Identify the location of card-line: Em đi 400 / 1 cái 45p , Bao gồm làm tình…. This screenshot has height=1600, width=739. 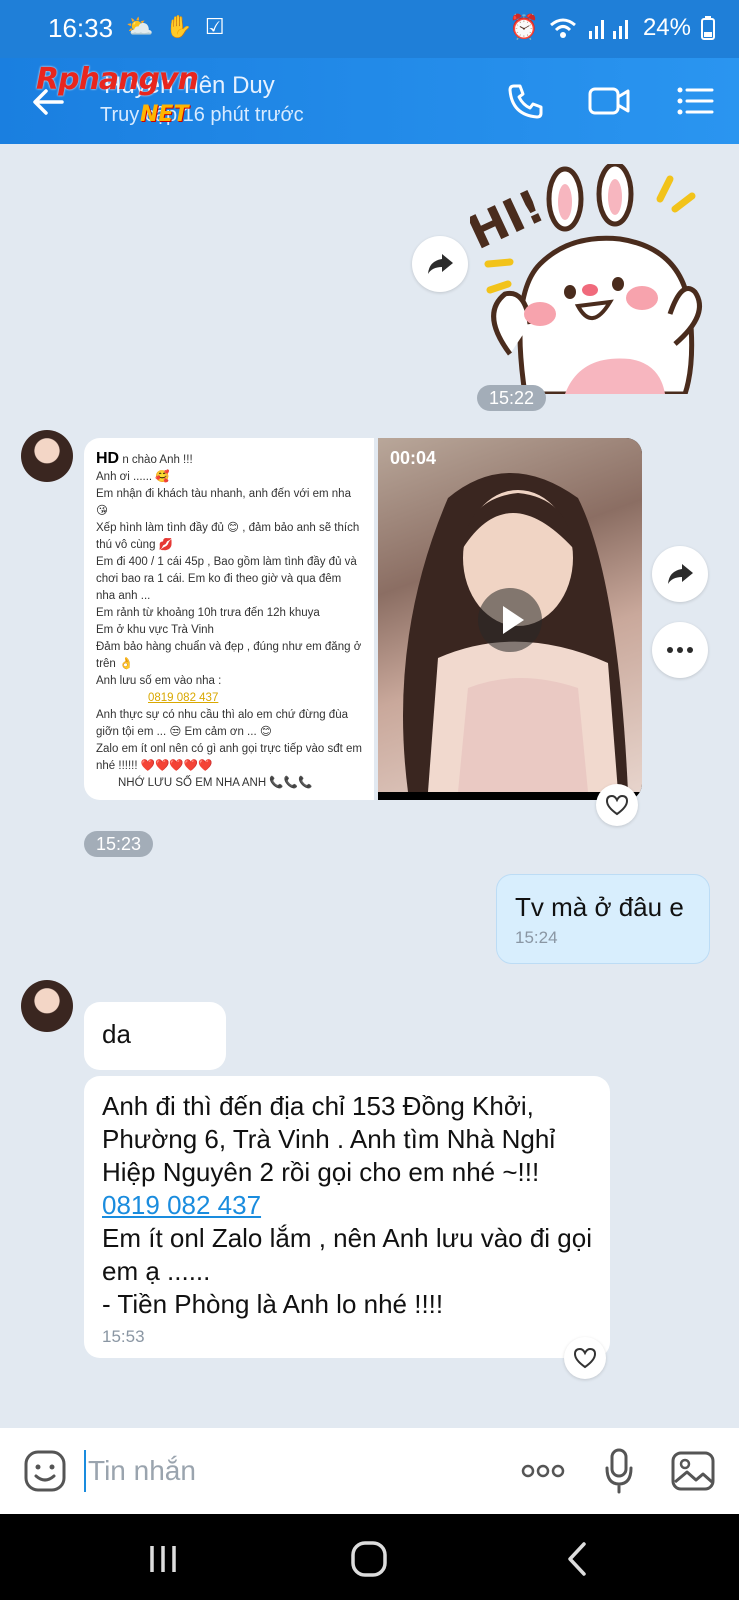
(226, 579).